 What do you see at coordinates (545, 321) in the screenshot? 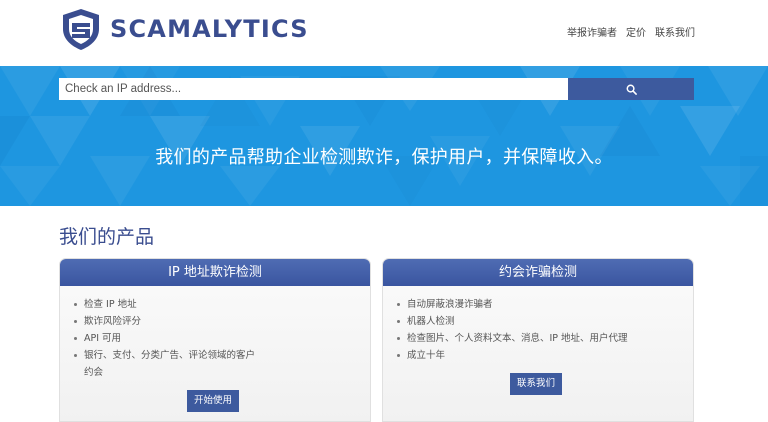
I see `list-item: 机器人检测` at bounding box center [545, 321].